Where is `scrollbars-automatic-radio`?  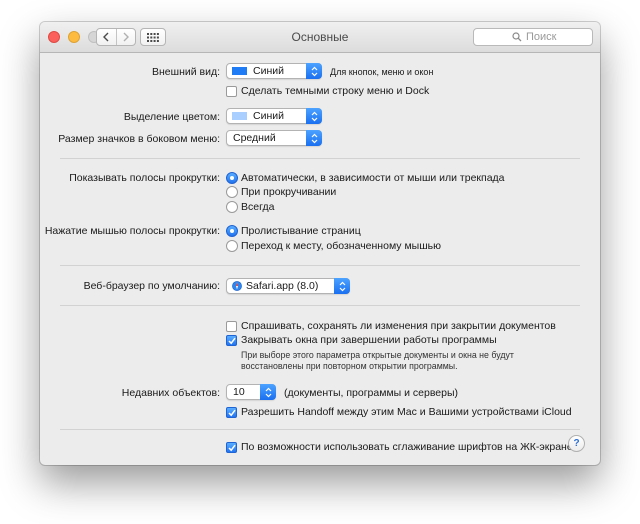
scrollbars-automatic-radio is located at coordinates (232, 178).